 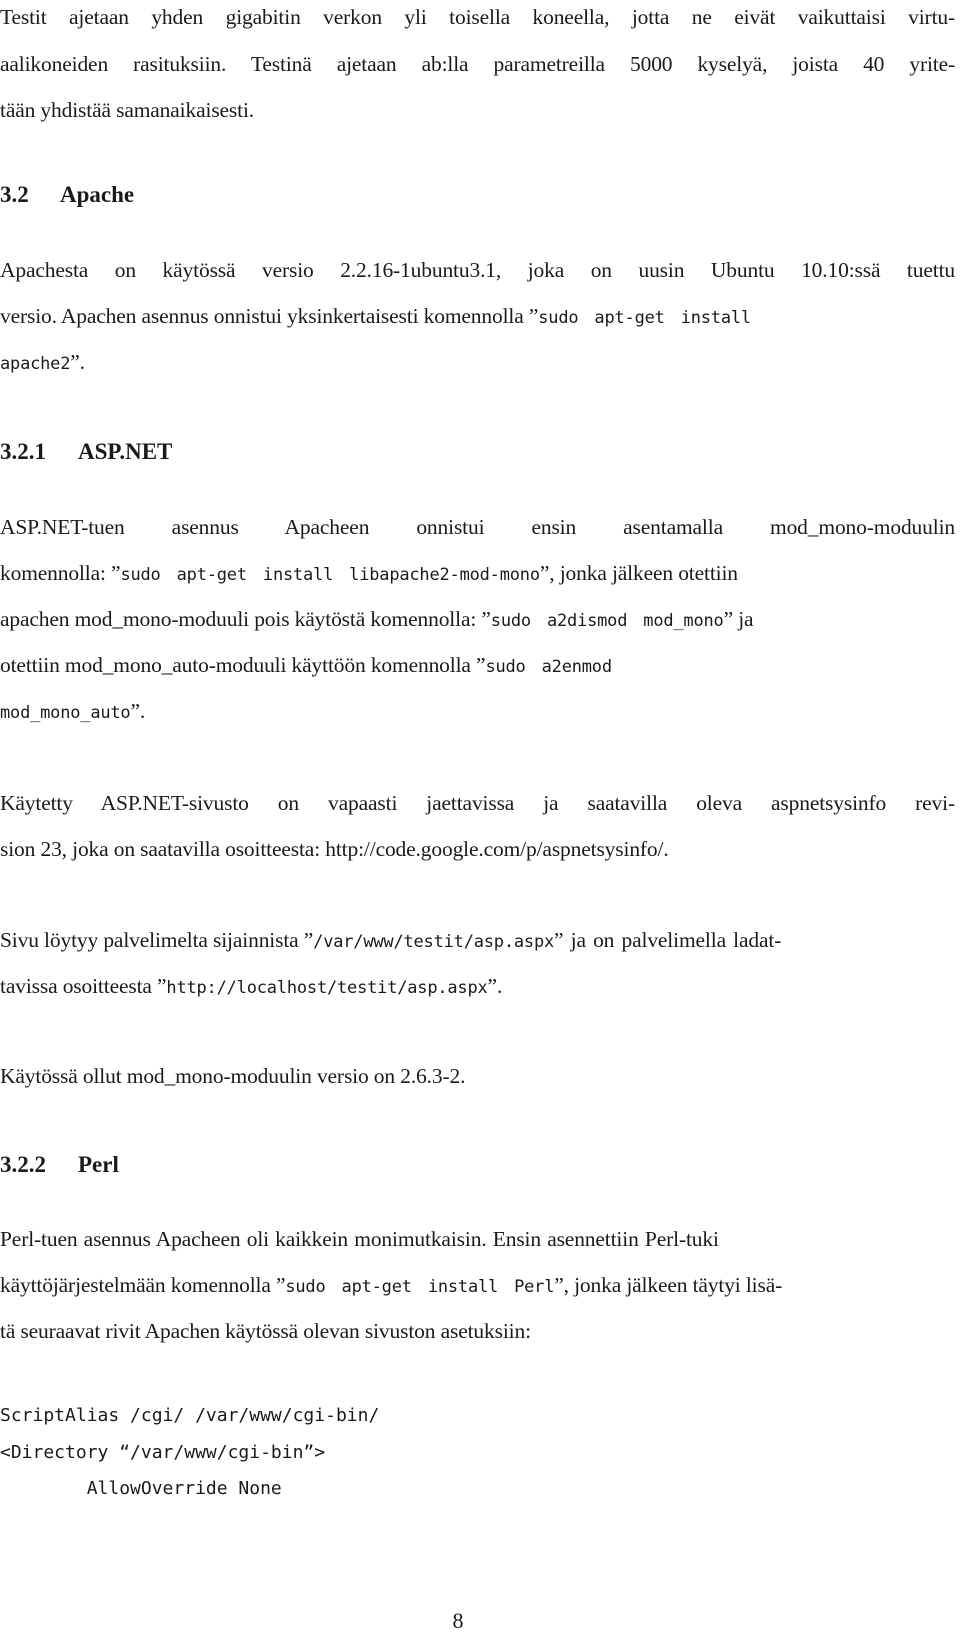 What do you see at coordinates (157, 940) in the screenshot?
I see `text: Sivu löytyy palvelimelta sijainnista ”` at bounding box center [157, 940].